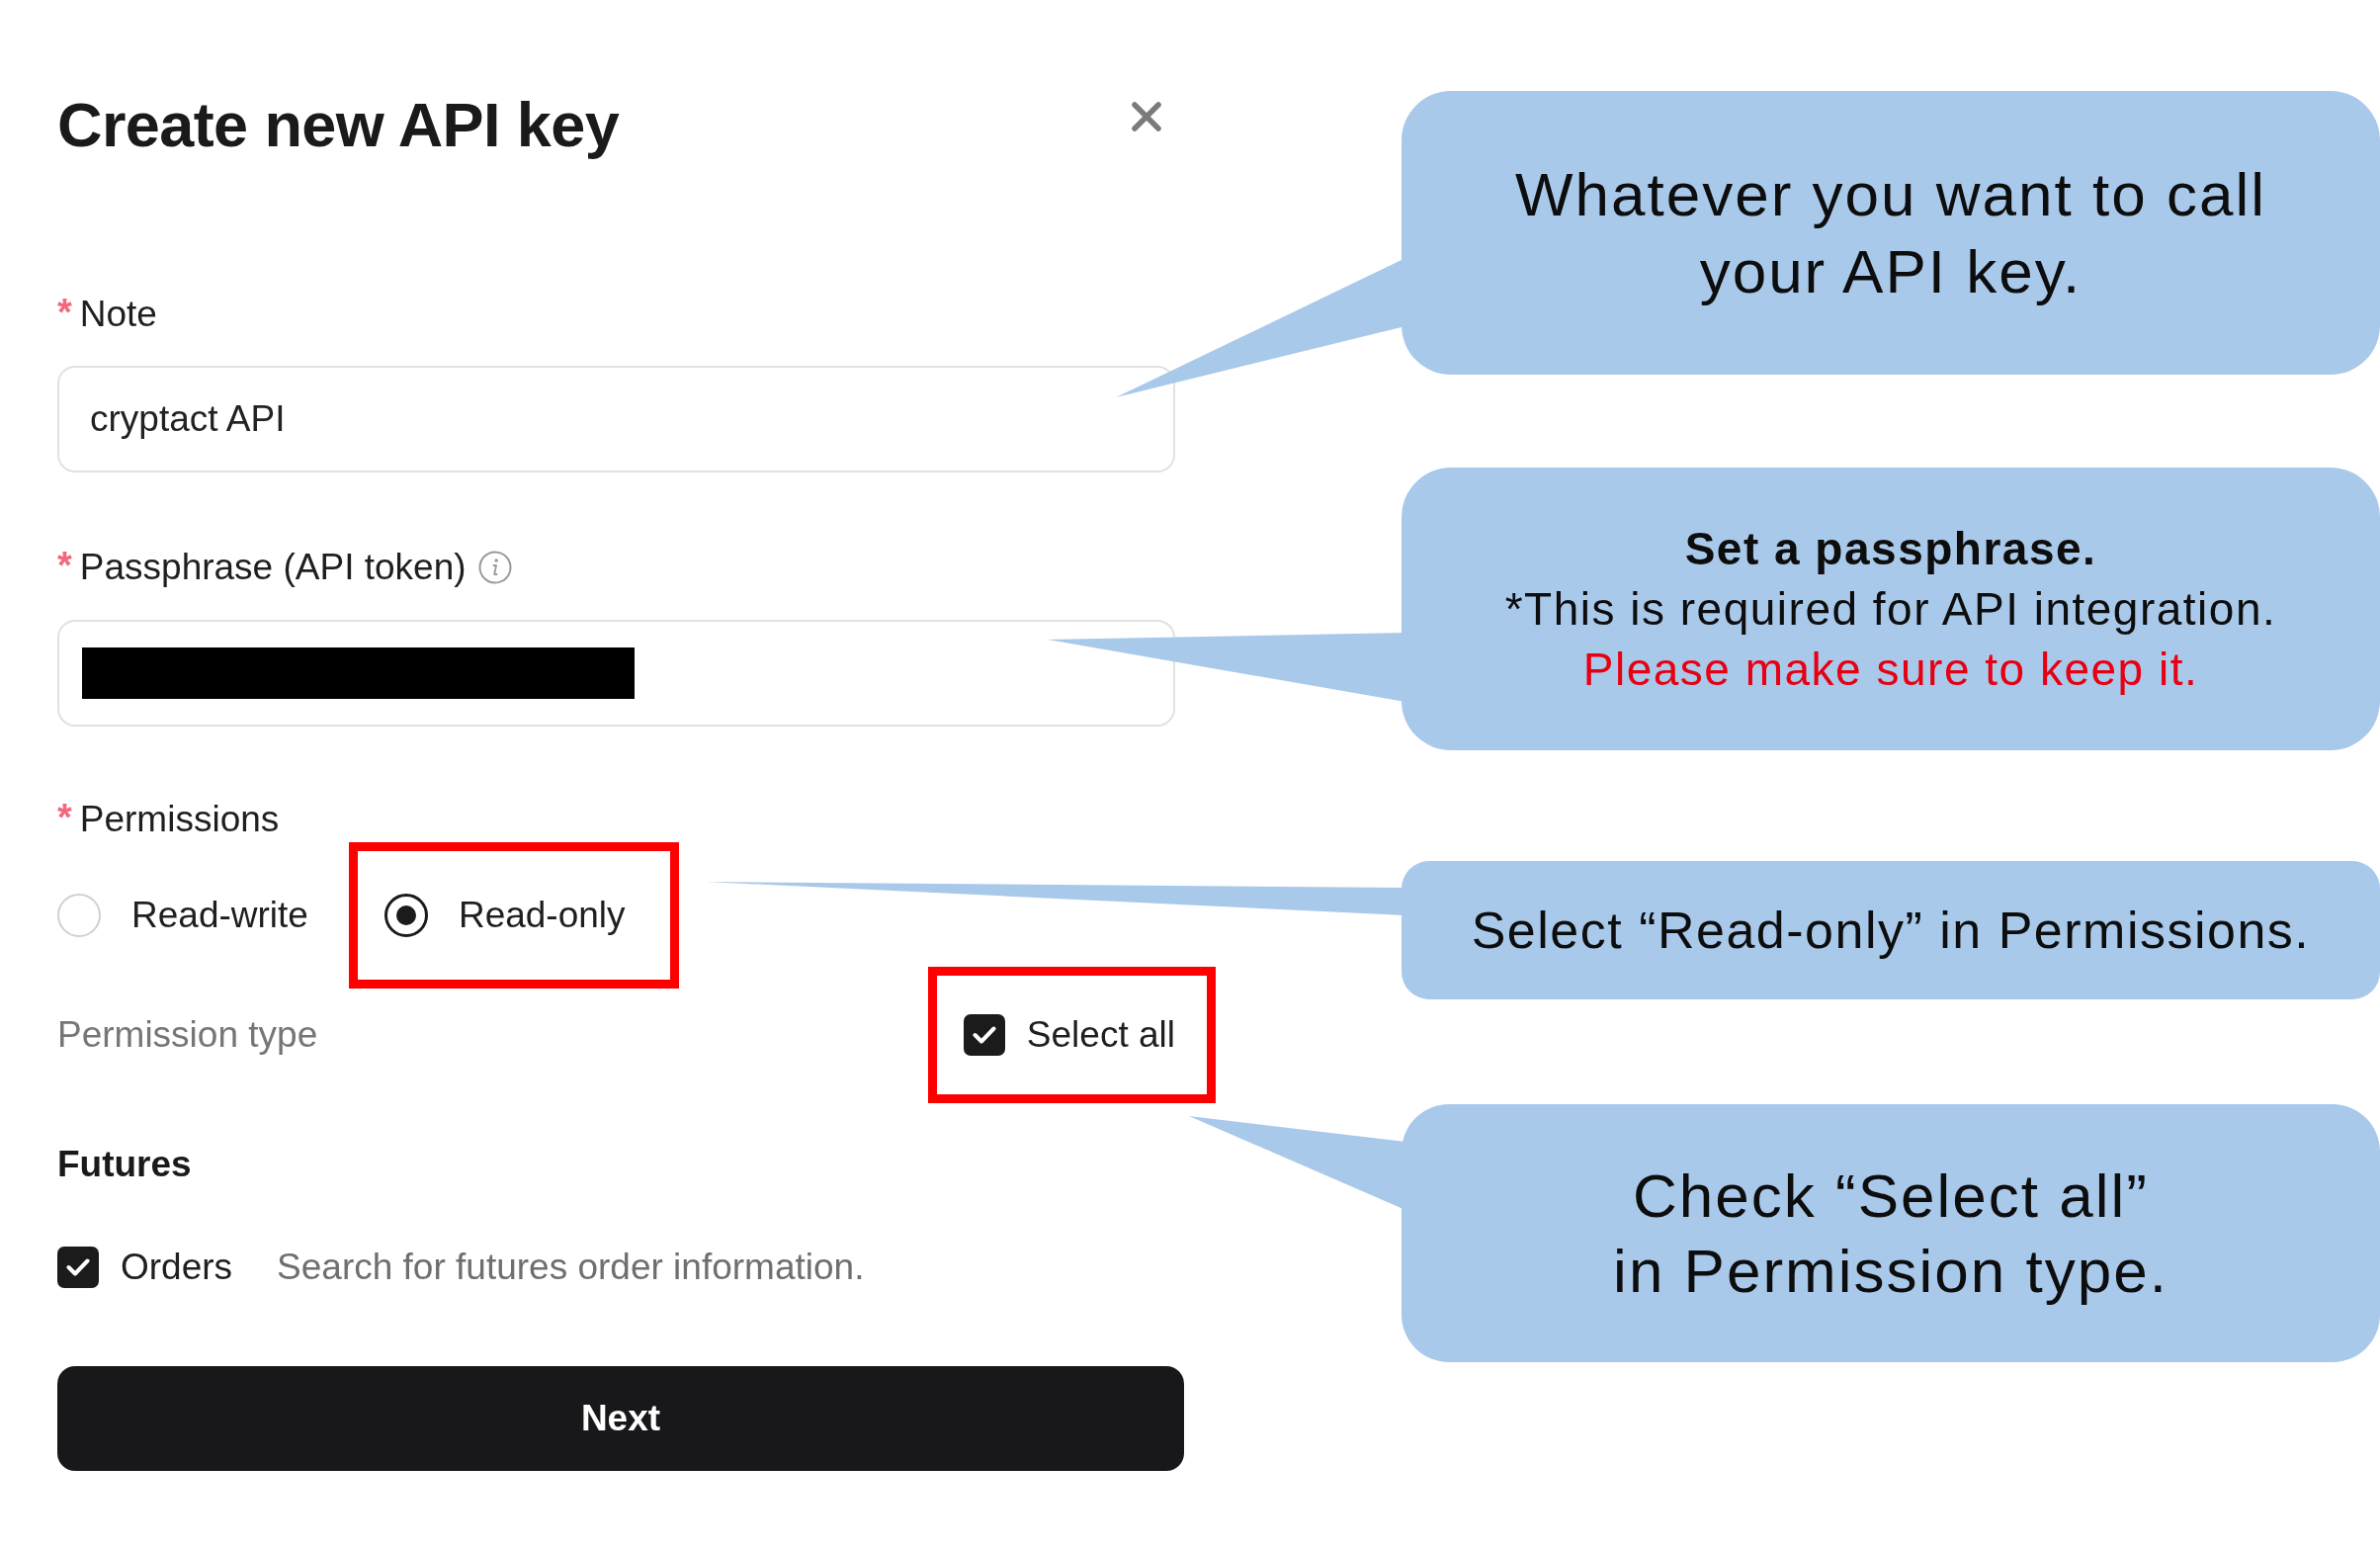  I want to click on radio-label: Read-only, so click(542, 915).